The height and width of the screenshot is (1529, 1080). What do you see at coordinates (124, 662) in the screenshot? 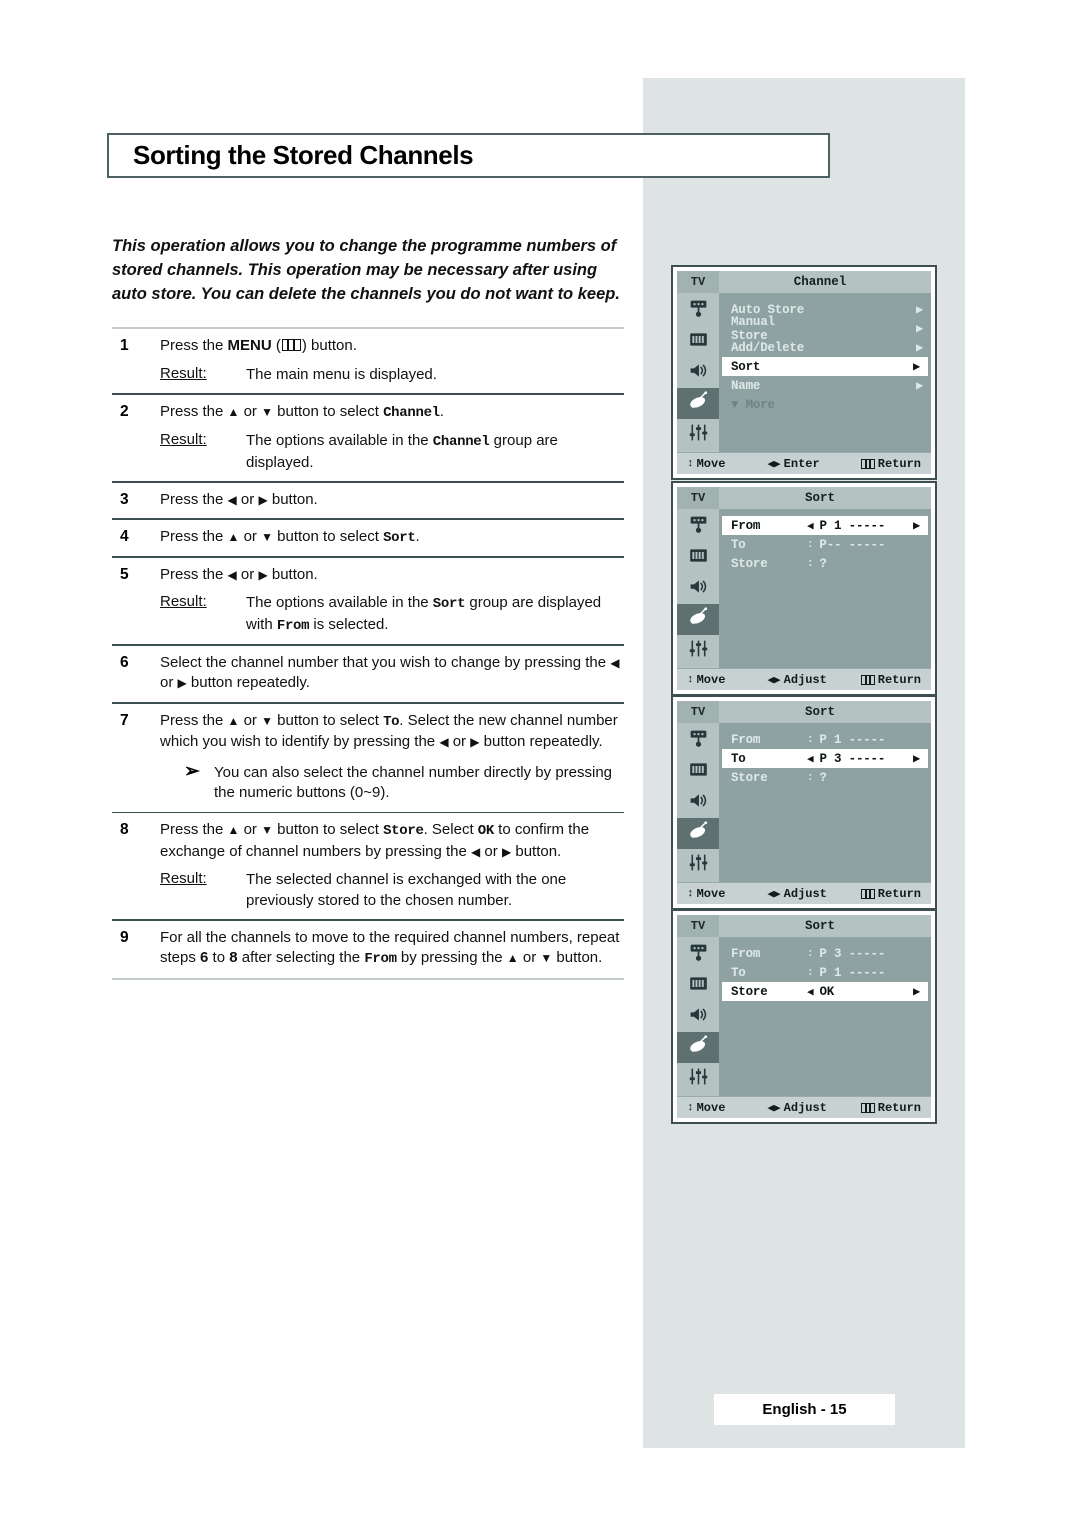
I see `step-number: 6` at bounding box center [124, 662].